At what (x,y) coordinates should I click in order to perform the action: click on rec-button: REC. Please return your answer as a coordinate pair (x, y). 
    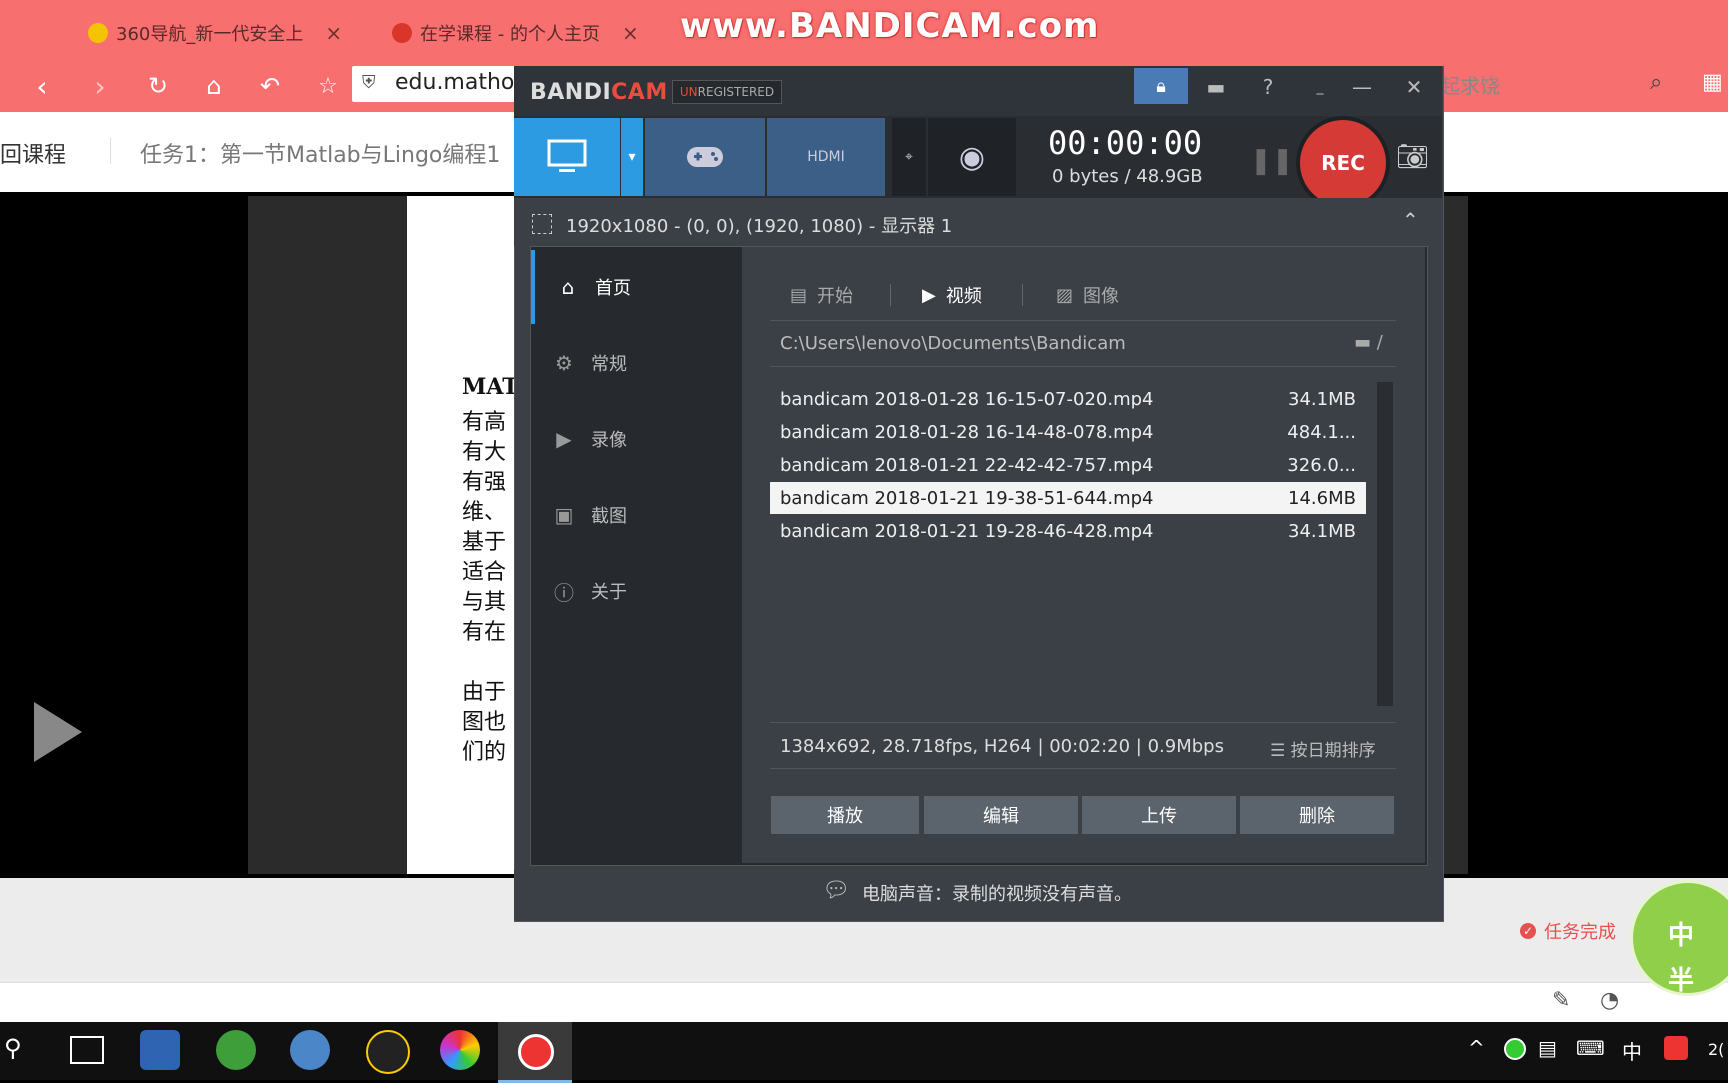
    Looking at the image, I should click on (1343, 163).